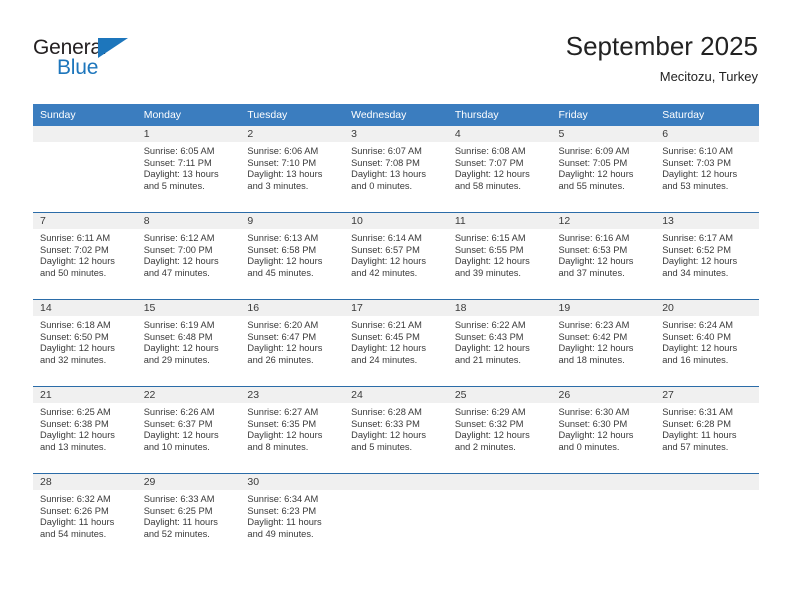 Image resolution: width=792 pixels, height=612 pixels. What do you see at coordinates (280, 359) in the screenshot?
I see `day-info-daylight2: and 26 minutes.` at bounding box center [280, 359].